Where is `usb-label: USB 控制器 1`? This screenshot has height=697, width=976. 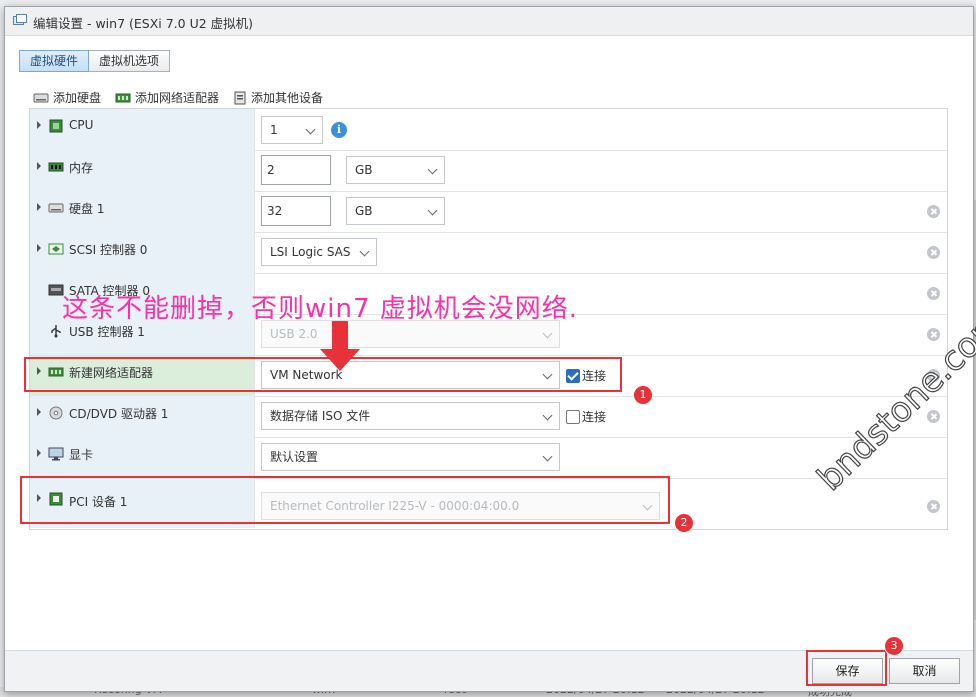
usb-label: USB 控制器 1 is located at coordinates (107, 332).